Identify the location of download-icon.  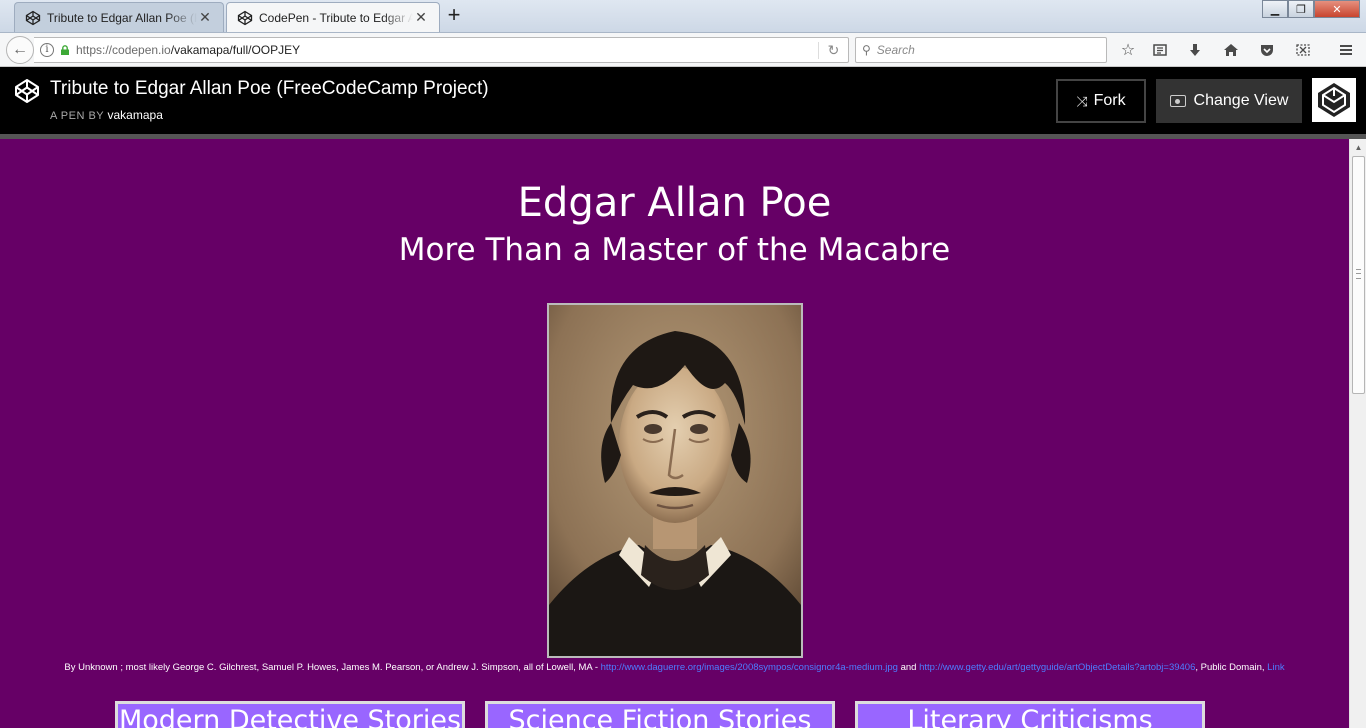
(1195, 50).